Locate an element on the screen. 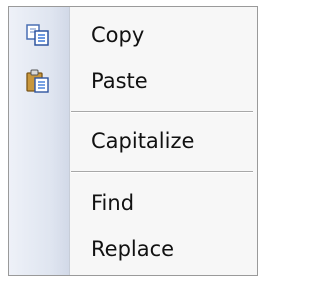 The image size is (320, 284). paste-icon is located at coordinates (38, 81).